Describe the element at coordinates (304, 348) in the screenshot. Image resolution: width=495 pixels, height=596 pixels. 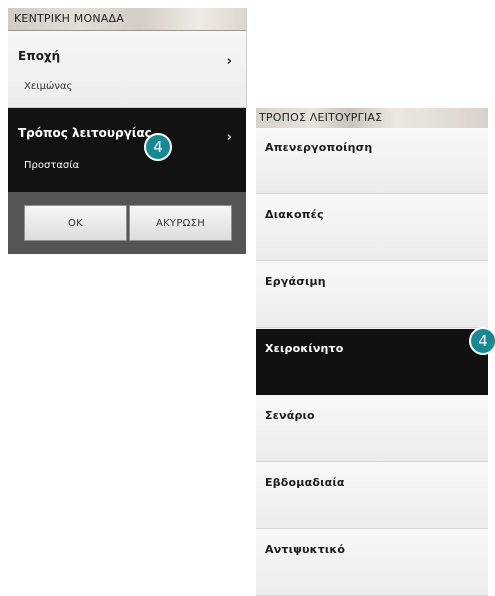
I see `mode-option-label: Χειροκίνητο` at that location.